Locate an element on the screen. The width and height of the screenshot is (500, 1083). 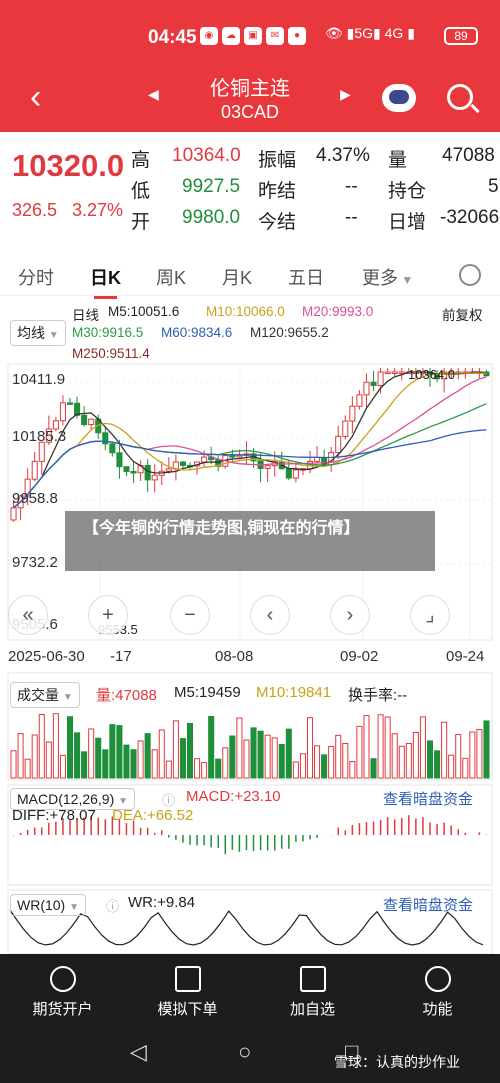
account-open-icon is located at coordinates (62, 979).